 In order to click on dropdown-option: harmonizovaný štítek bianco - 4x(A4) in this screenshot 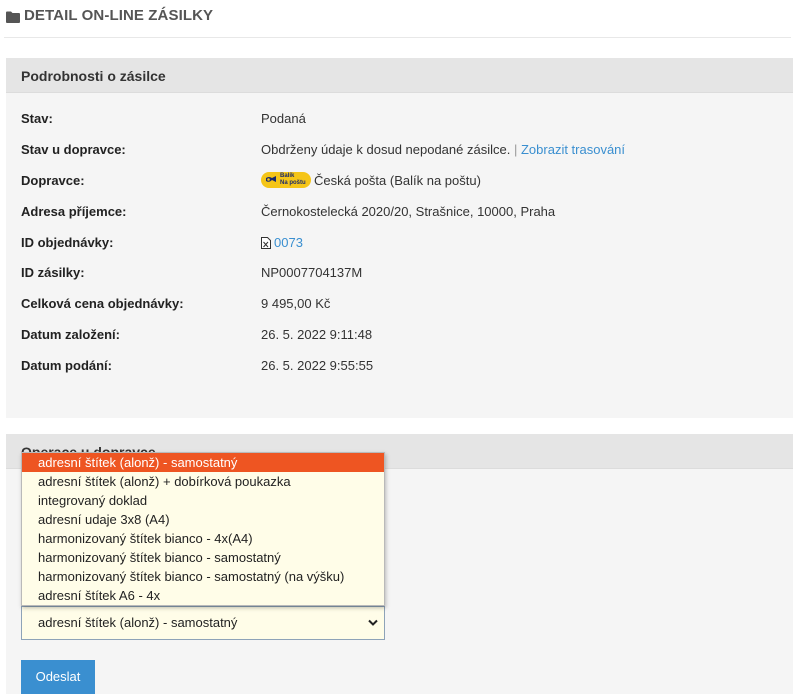, I will do `click(203, 538)`.